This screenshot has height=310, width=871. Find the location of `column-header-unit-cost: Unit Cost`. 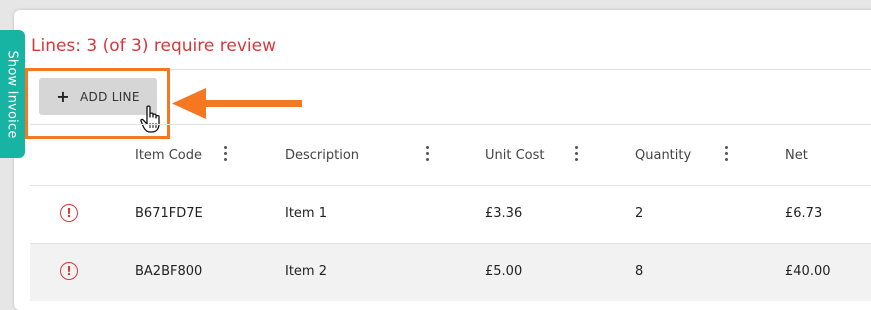

column-header-unit-cost: Unit Cost is located at coordinates (515, 155).